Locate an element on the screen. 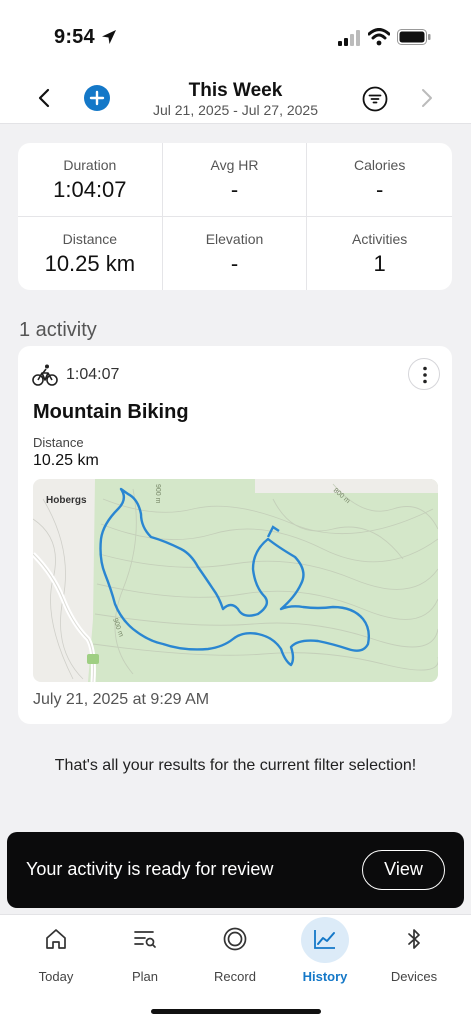 The image size is (471, 1024). date-range: Jul 21, 2025 - Jul 27, 2025 is located at coordinates (235, 110).